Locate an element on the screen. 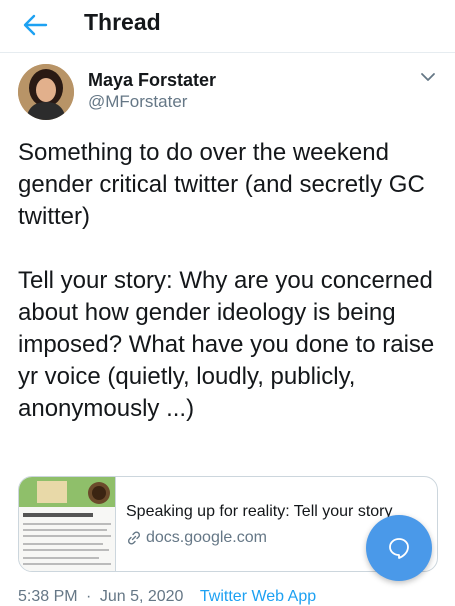  card-domain-row: docs.google.com is located at coordinates (196, 538).